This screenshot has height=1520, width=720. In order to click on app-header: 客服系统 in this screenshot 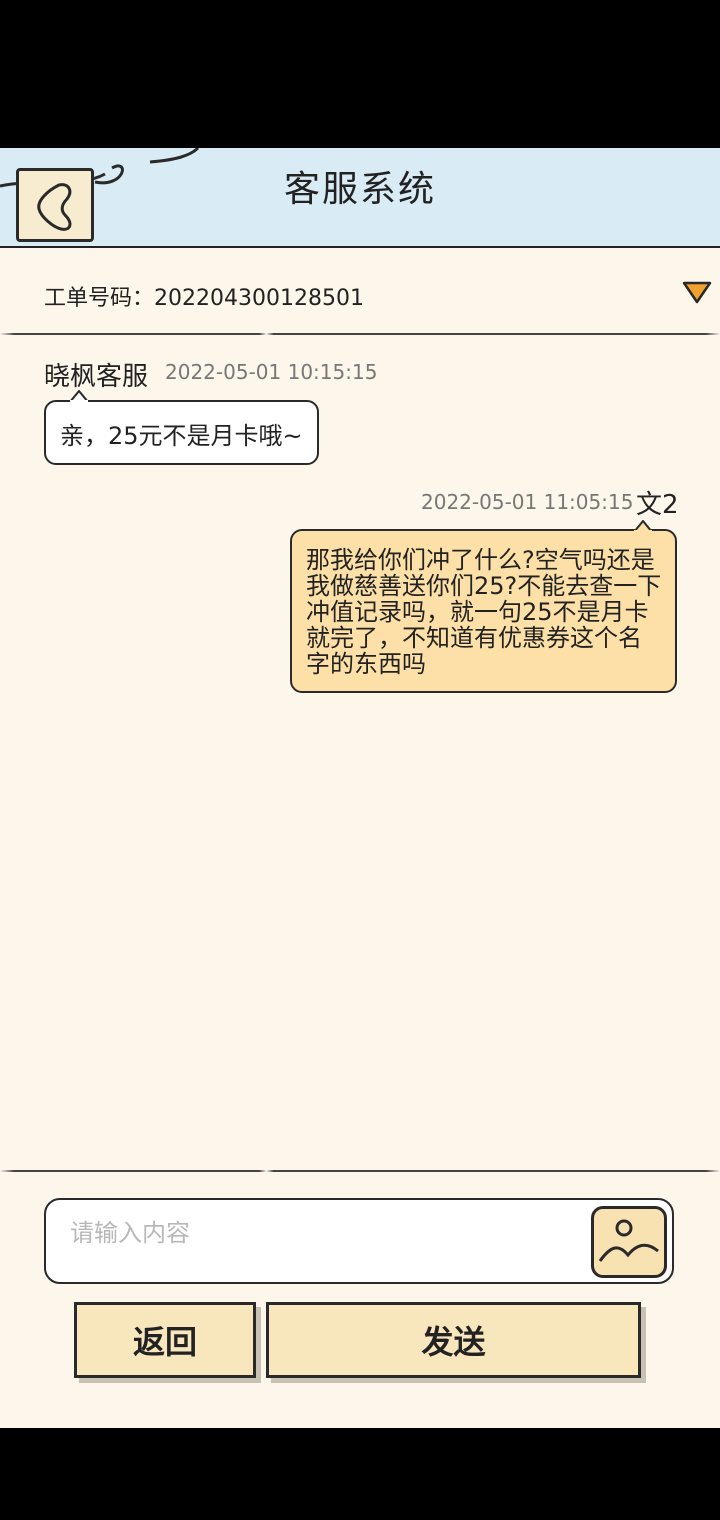, I will do `click(360, 198)`.